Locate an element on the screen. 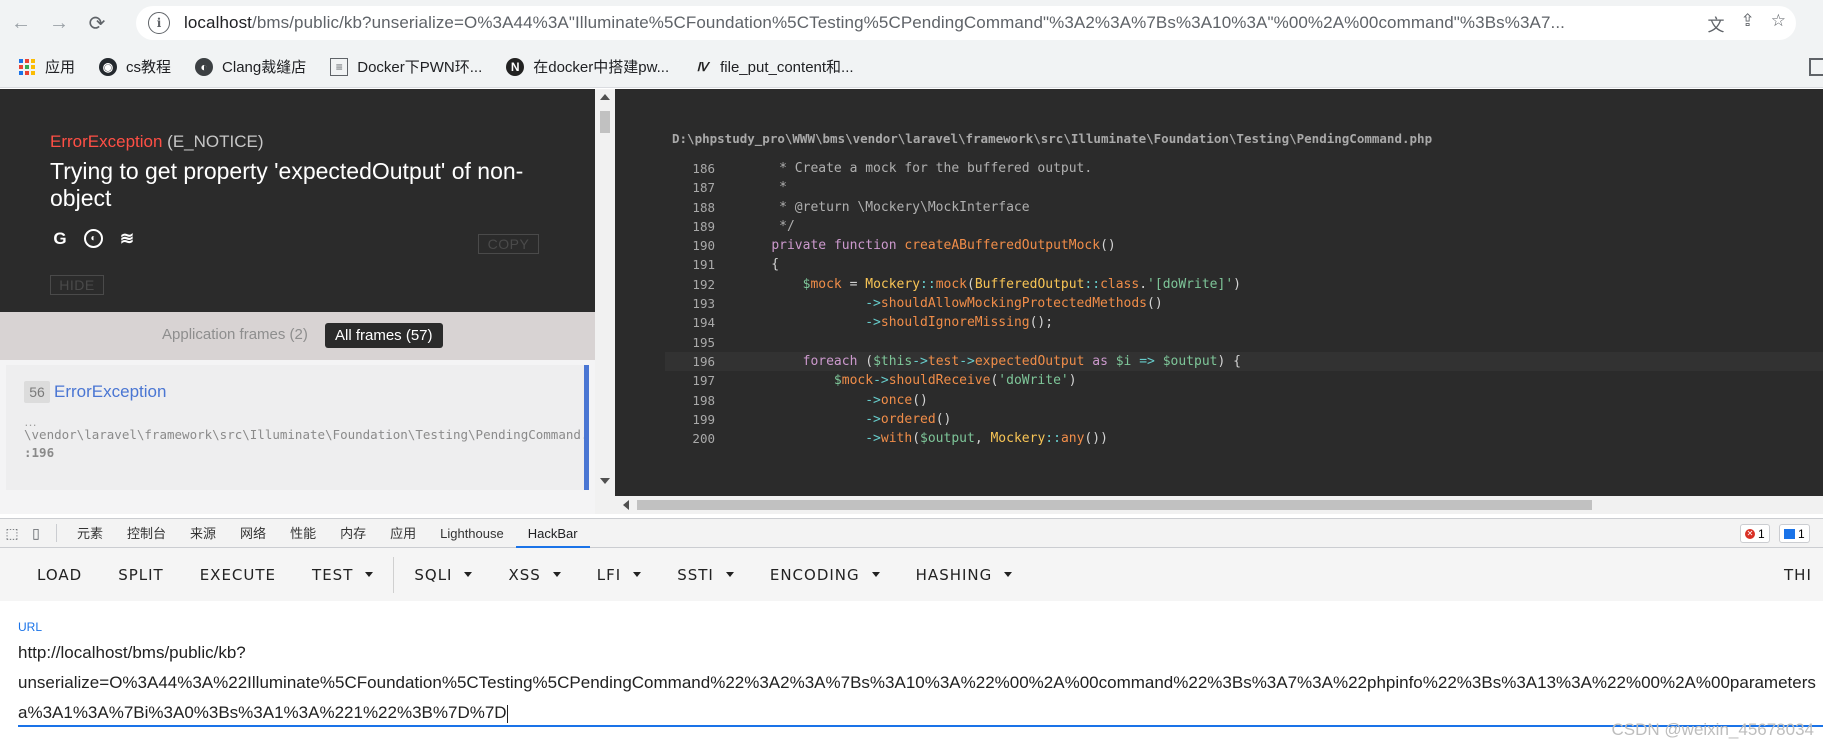 The image size is (1823, 749). frames-vertical-scrollbar is located at coordinates (605, 301).